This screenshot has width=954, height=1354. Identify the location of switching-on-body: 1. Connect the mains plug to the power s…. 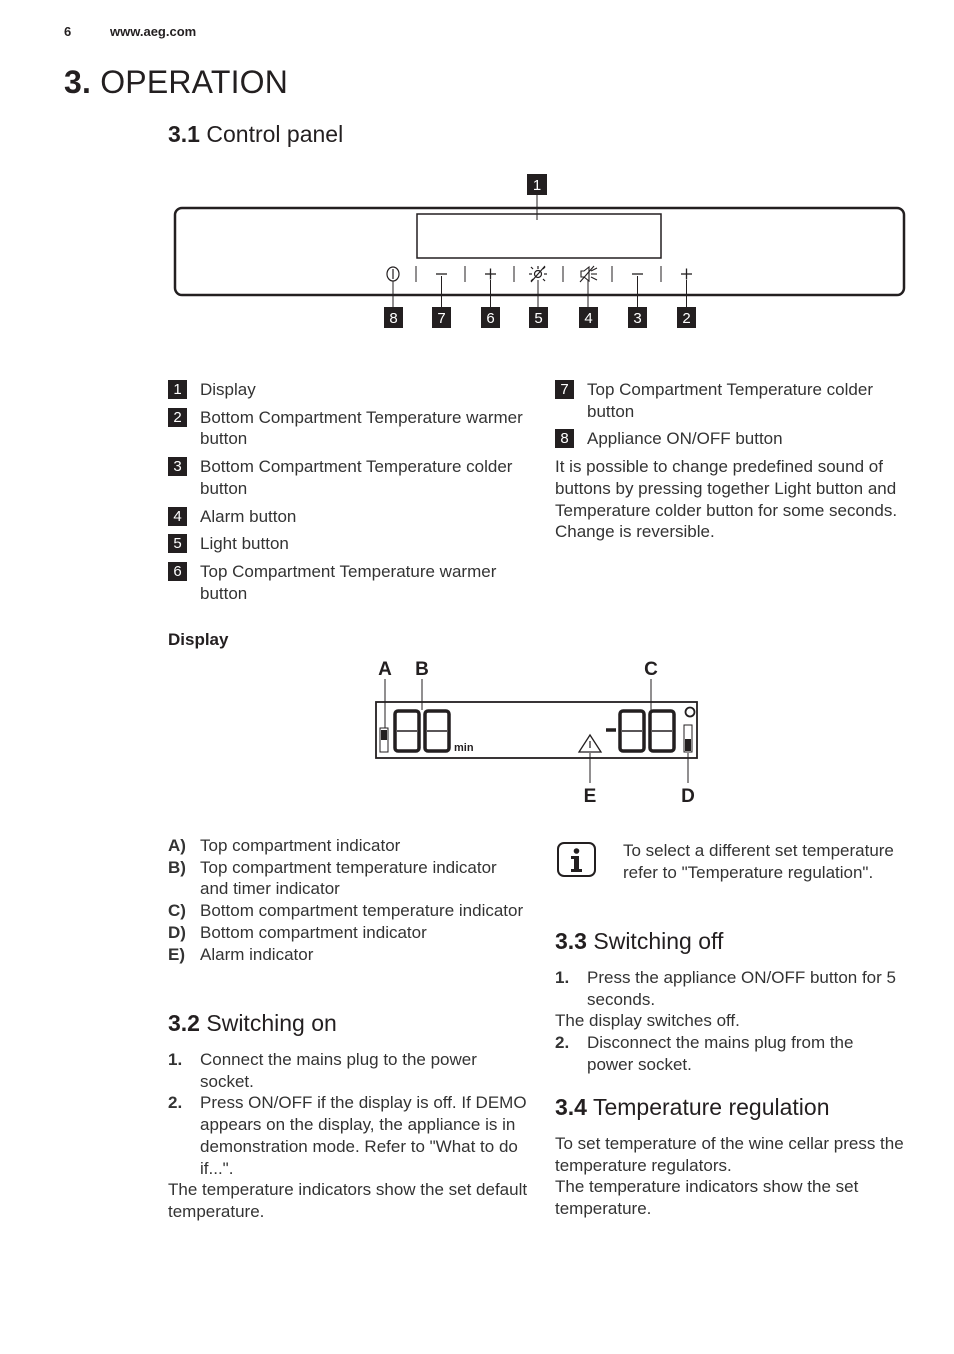
(348, 1136).